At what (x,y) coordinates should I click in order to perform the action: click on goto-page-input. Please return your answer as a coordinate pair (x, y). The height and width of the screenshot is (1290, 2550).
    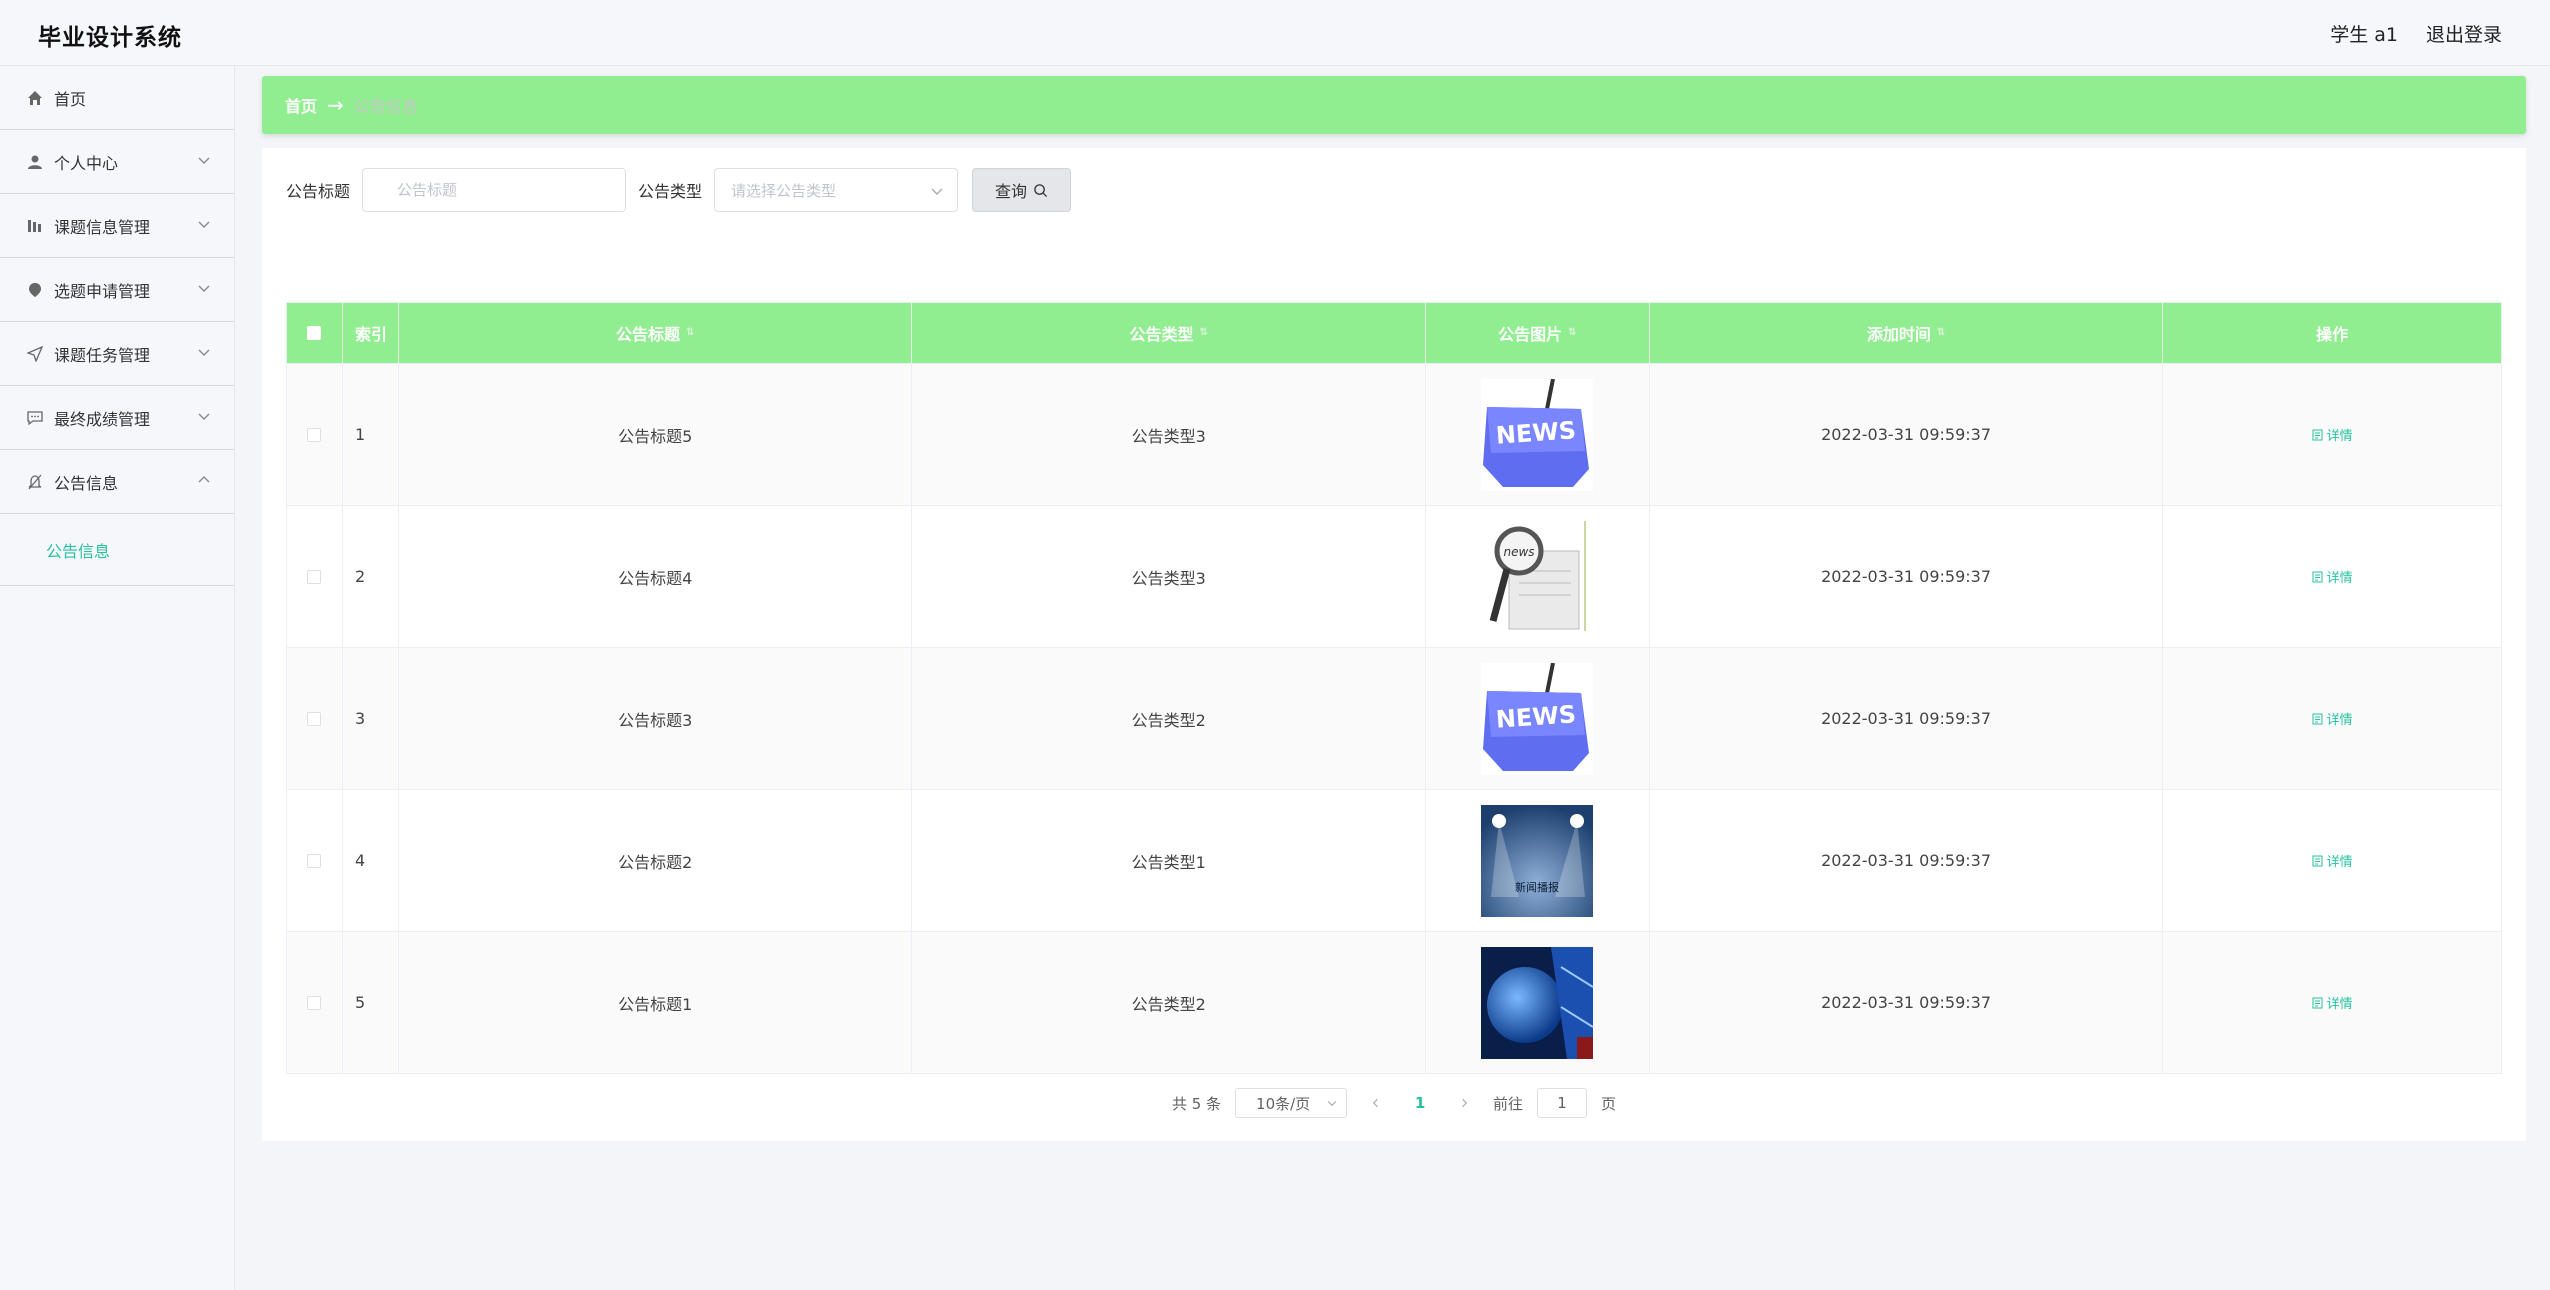
    Looking at the image, I should click on (1562, 1103).